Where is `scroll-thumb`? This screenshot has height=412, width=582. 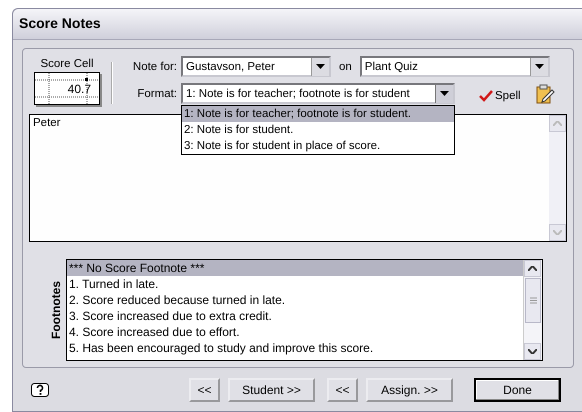 scroll-thumb is located at coordinates (533, 300).